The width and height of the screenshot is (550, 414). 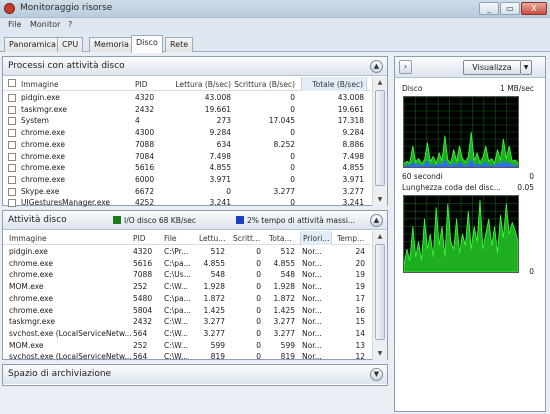 I want to click on process-row: chrome.exe 6000 3.971 0 3.971, so click(x=186, y=180).